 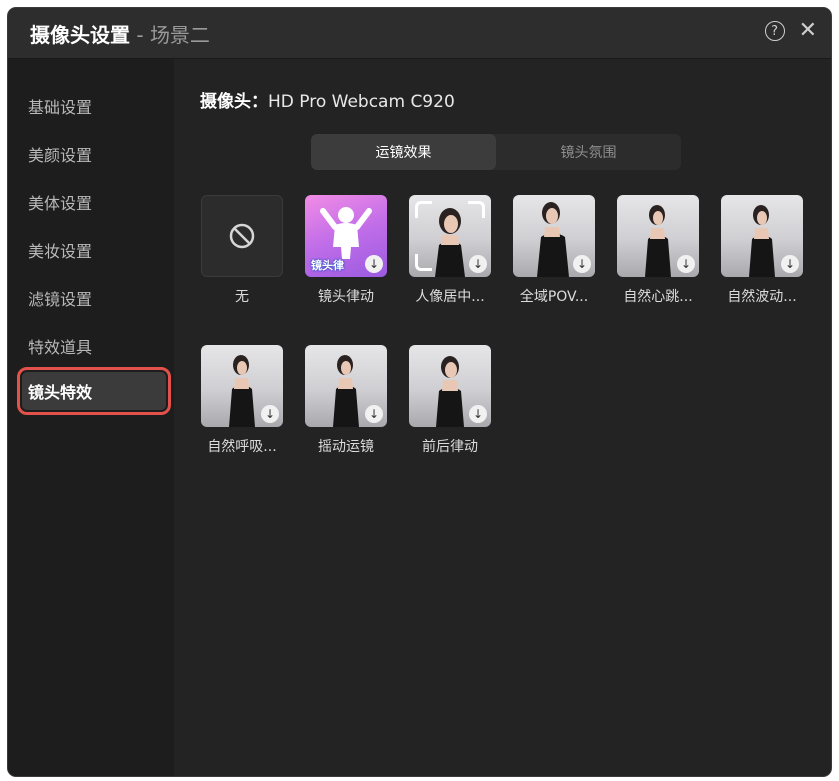 I want to click on title-text: 摄像头设置, so click(x=80, y=34).